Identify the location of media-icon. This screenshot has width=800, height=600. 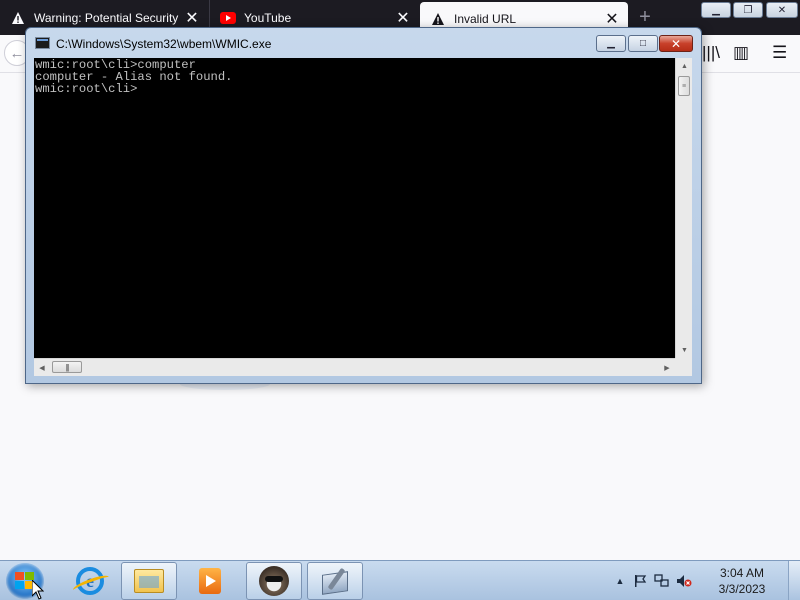
(210, 581).